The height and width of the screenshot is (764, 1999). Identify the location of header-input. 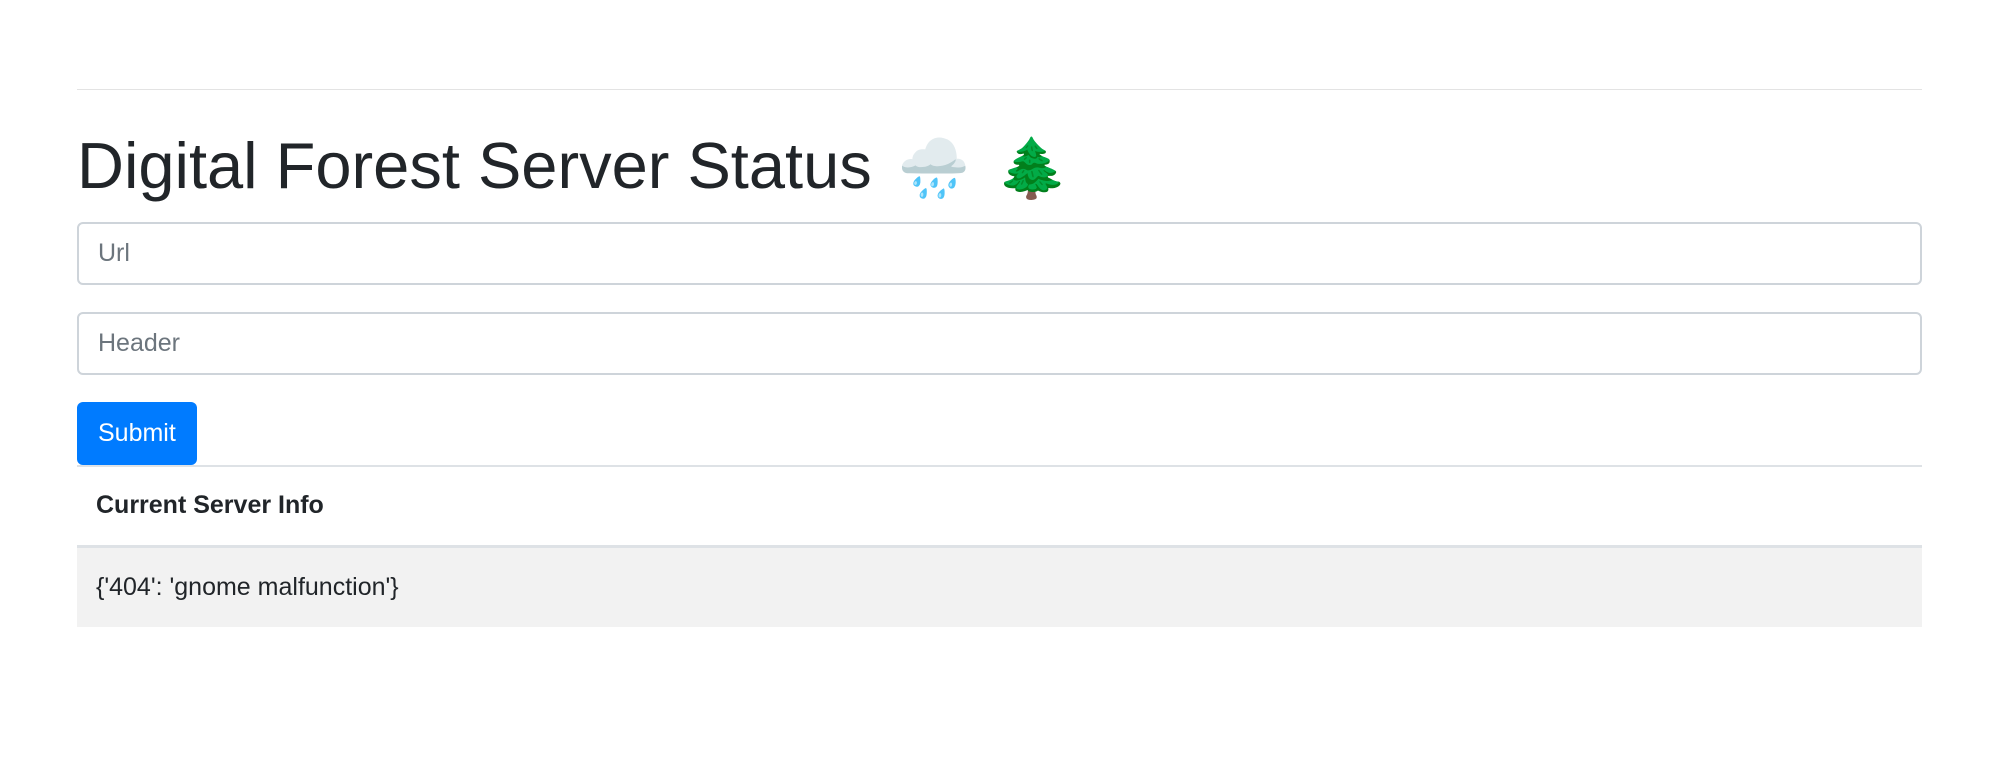
(999, 343).